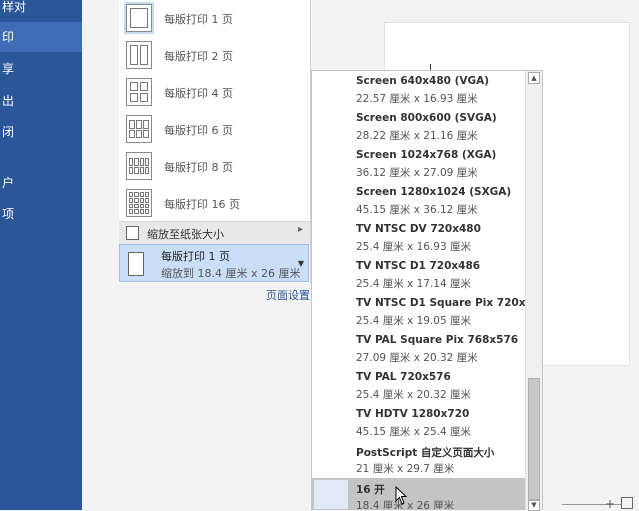 Image resolution: width=639 pixels, height=511 pixels. What do you see at coordinates (41, 255) in the screenshot?
I see `backstage-sidebar: 样对 印 享 出 闭 户 项` at bounding box center [41, 255].